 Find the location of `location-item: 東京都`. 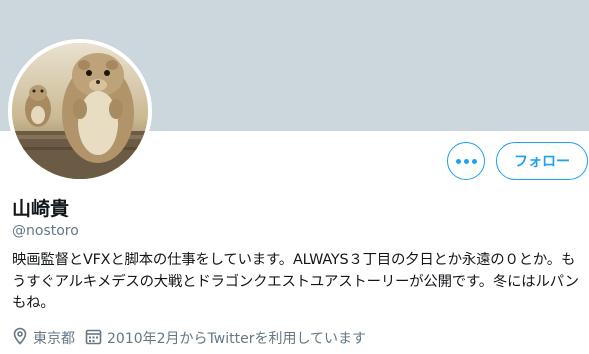

location-item: 東京都 is located at coordinates (43, 338).